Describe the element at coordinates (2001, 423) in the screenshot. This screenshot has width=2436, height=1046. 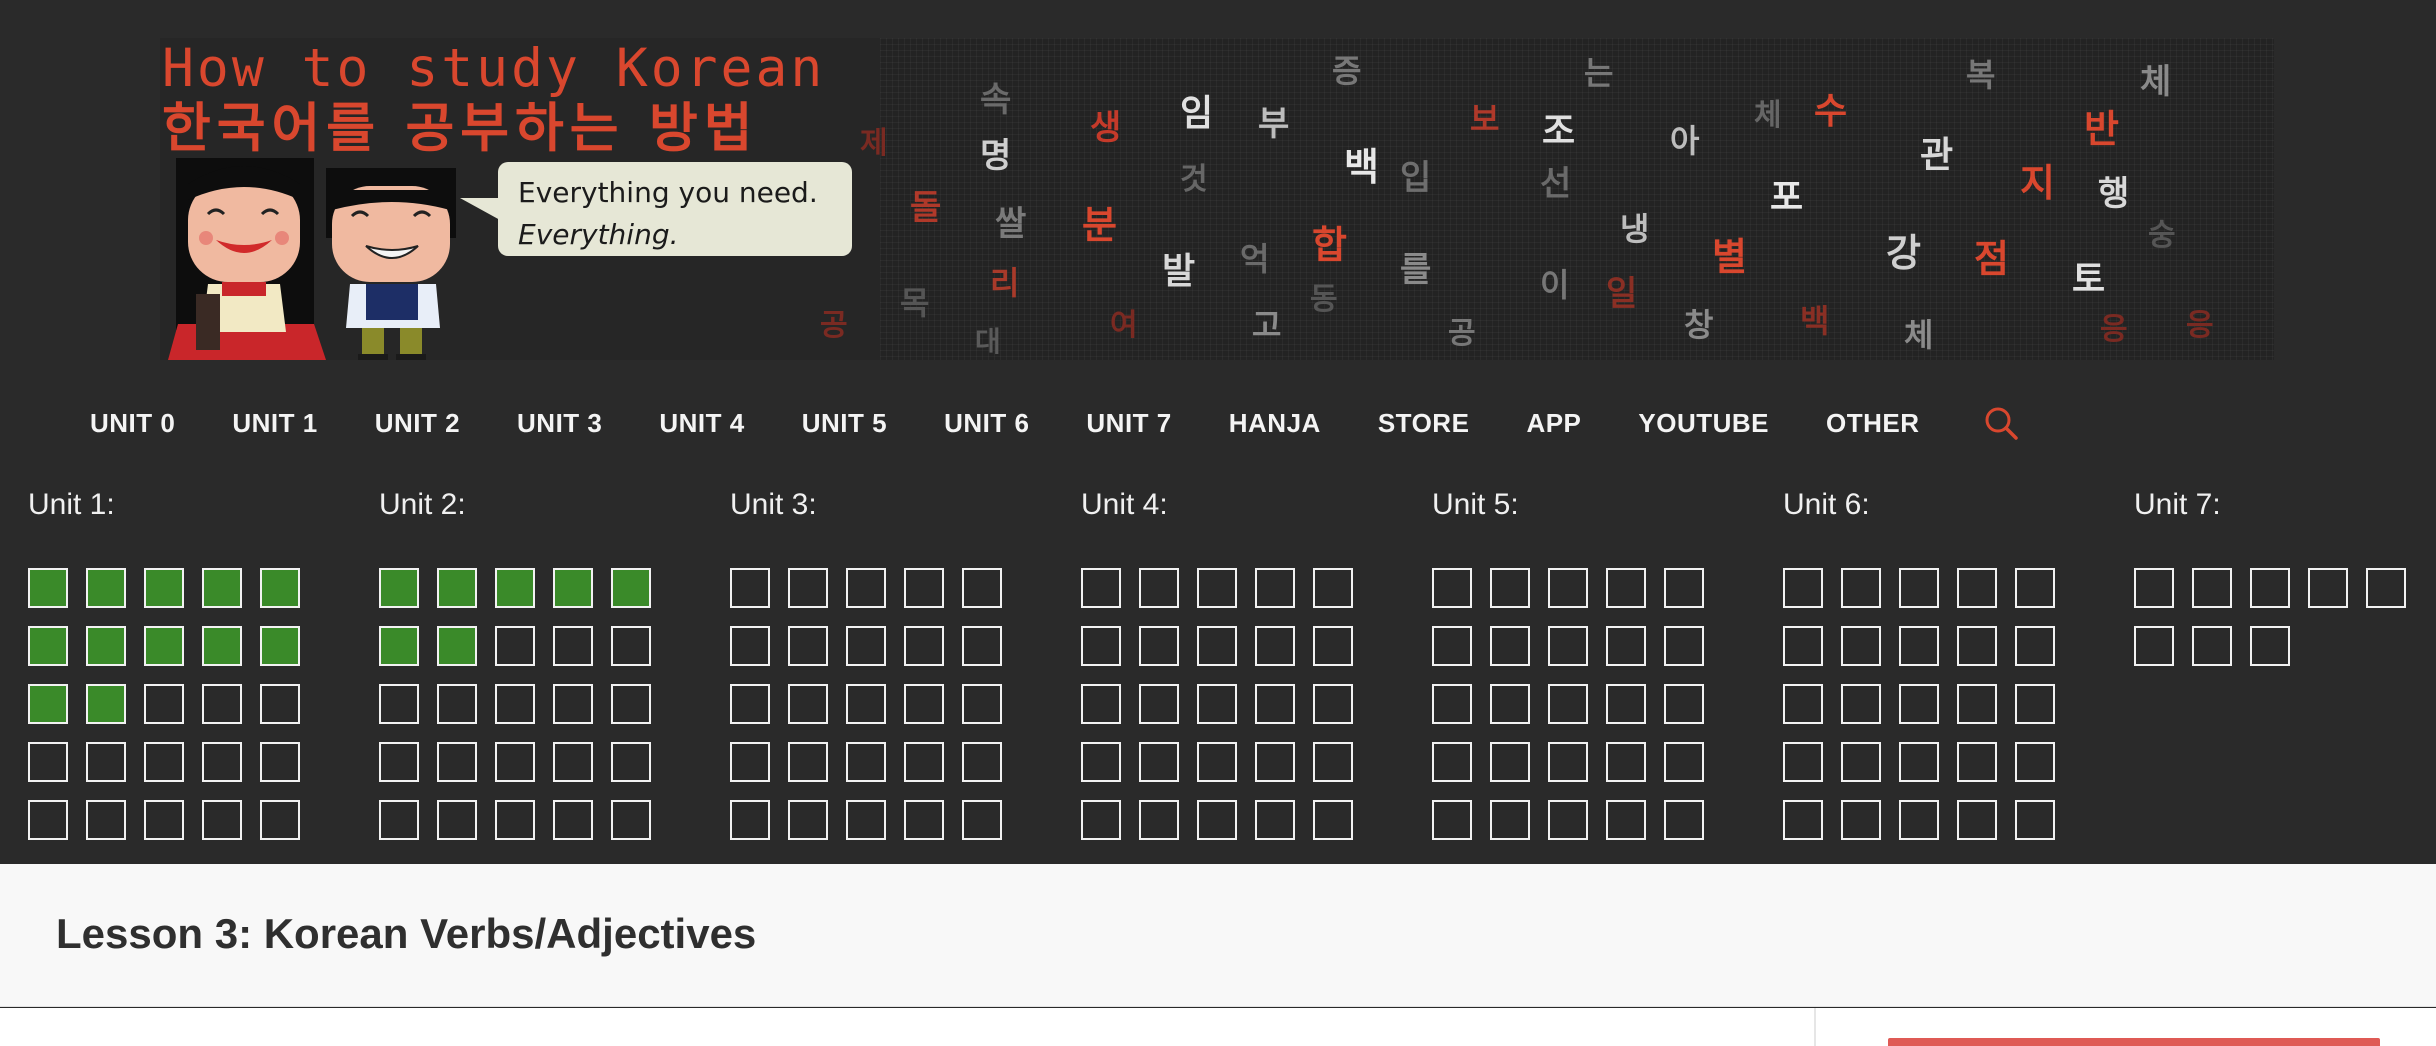
I see `search-icon` at that location.